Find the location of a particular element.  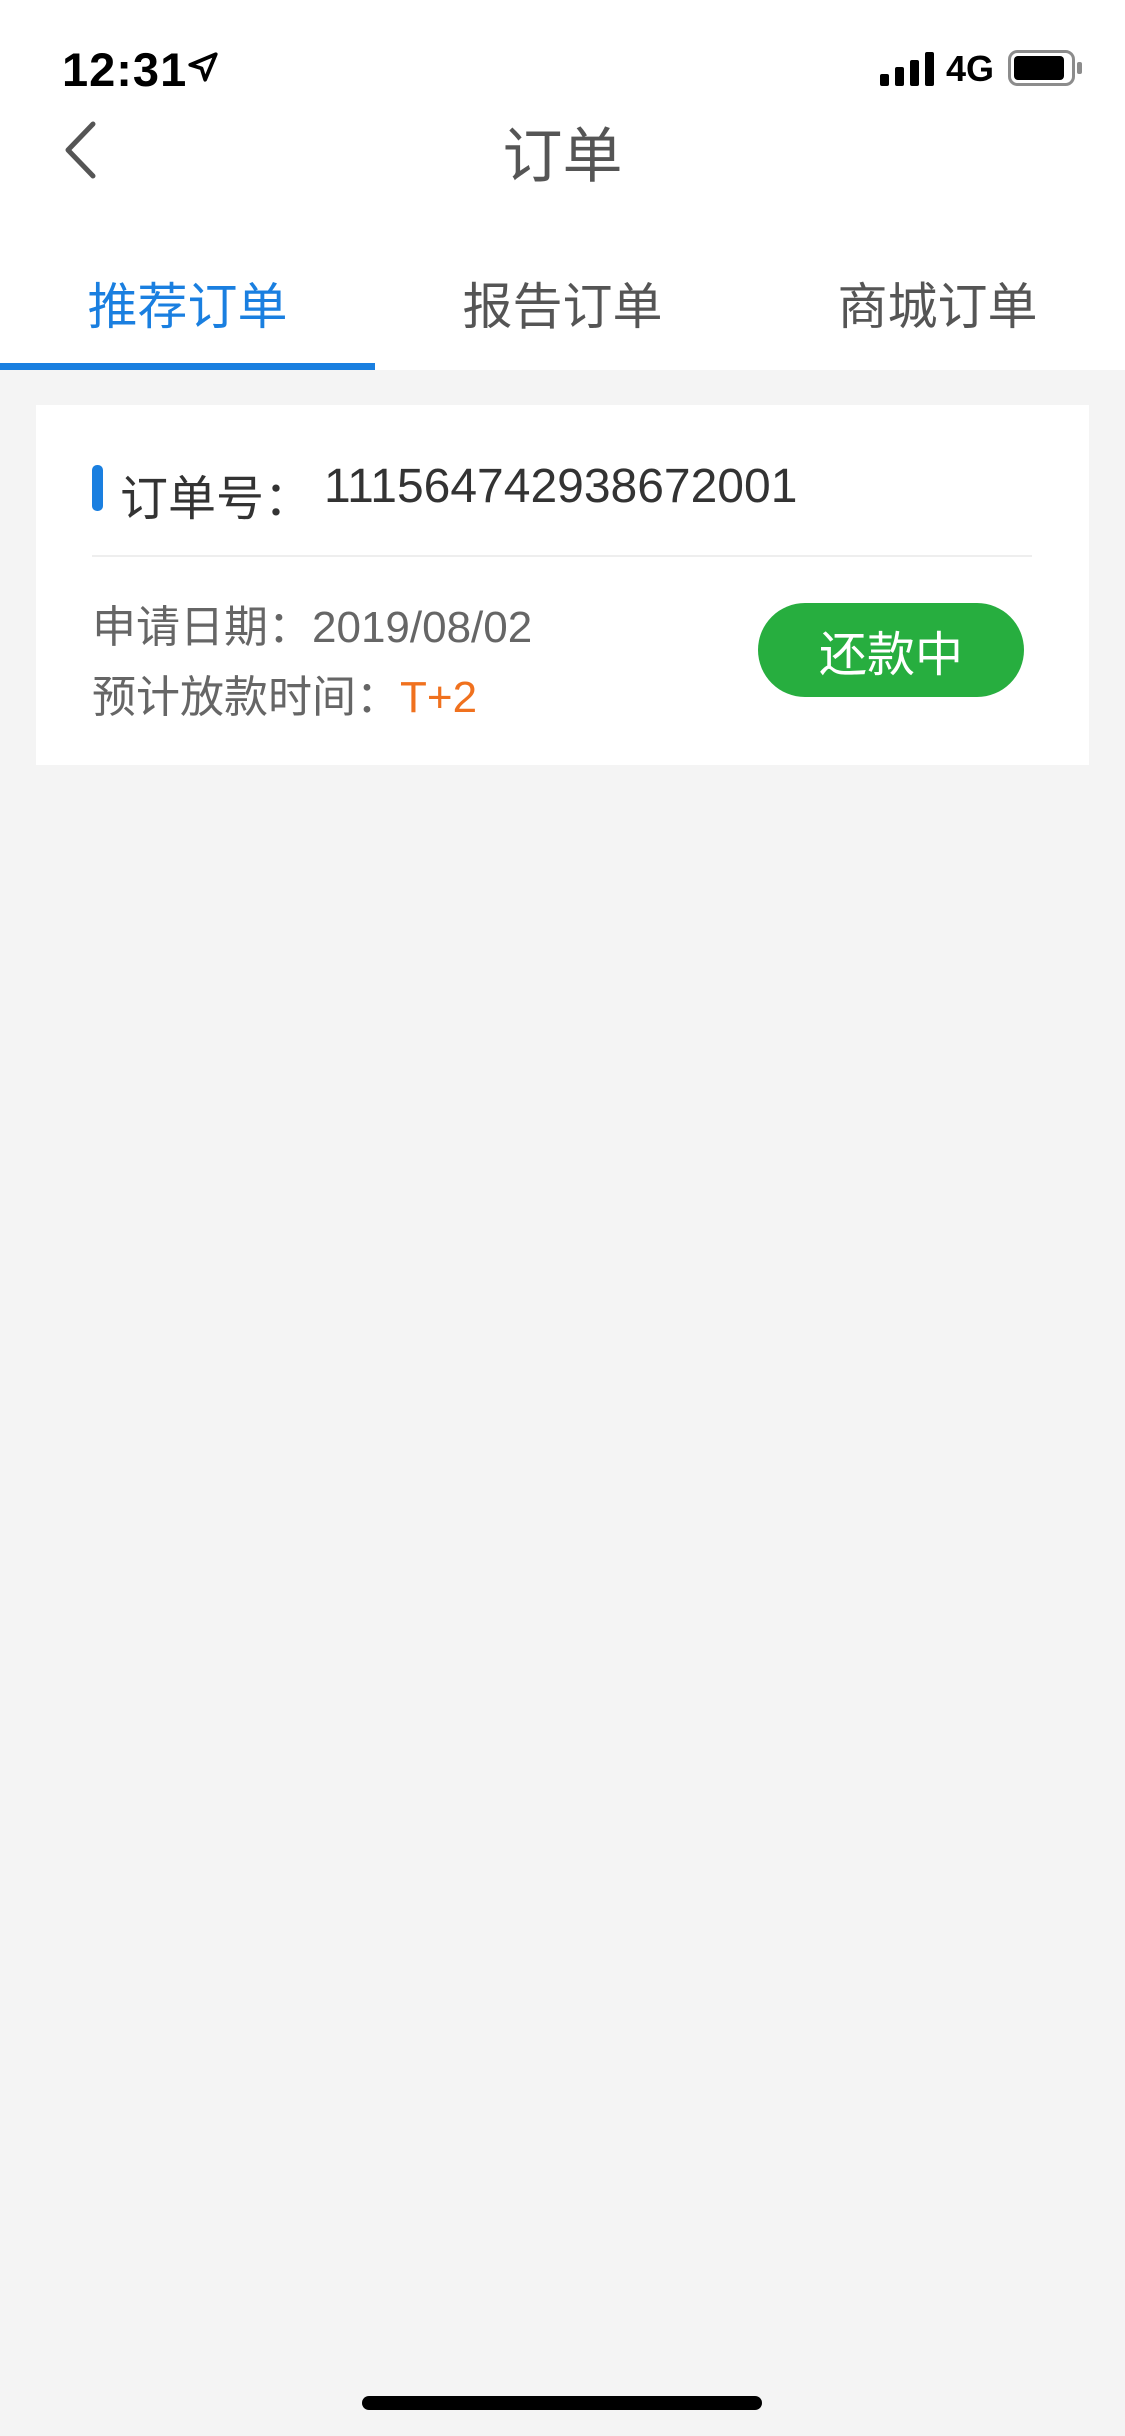

home-indicator is located at coordinates (562, 2403).